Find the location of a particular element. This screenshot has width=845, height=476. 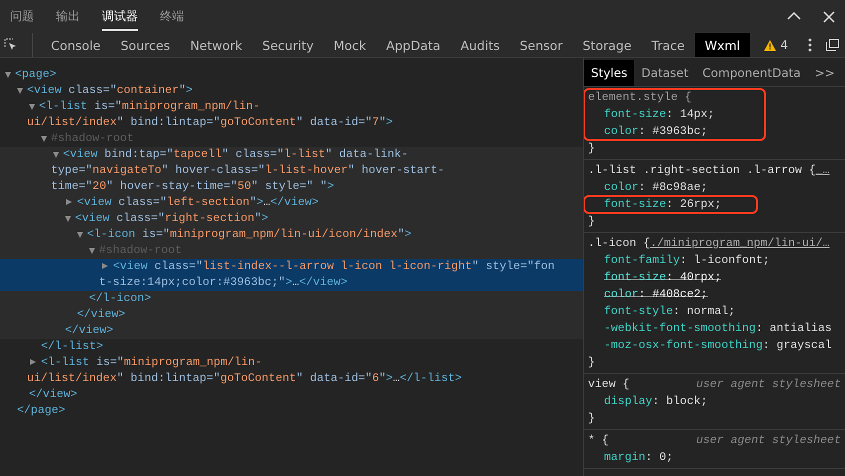

dom-node-row: <view bind:tap="tapcell" class="l-list" data-link- type="navigateTo" hover-class="l-list-hover" hover-start- time="20" hover-stay-time="50" style=" "> is located at coordinates (291, 171).